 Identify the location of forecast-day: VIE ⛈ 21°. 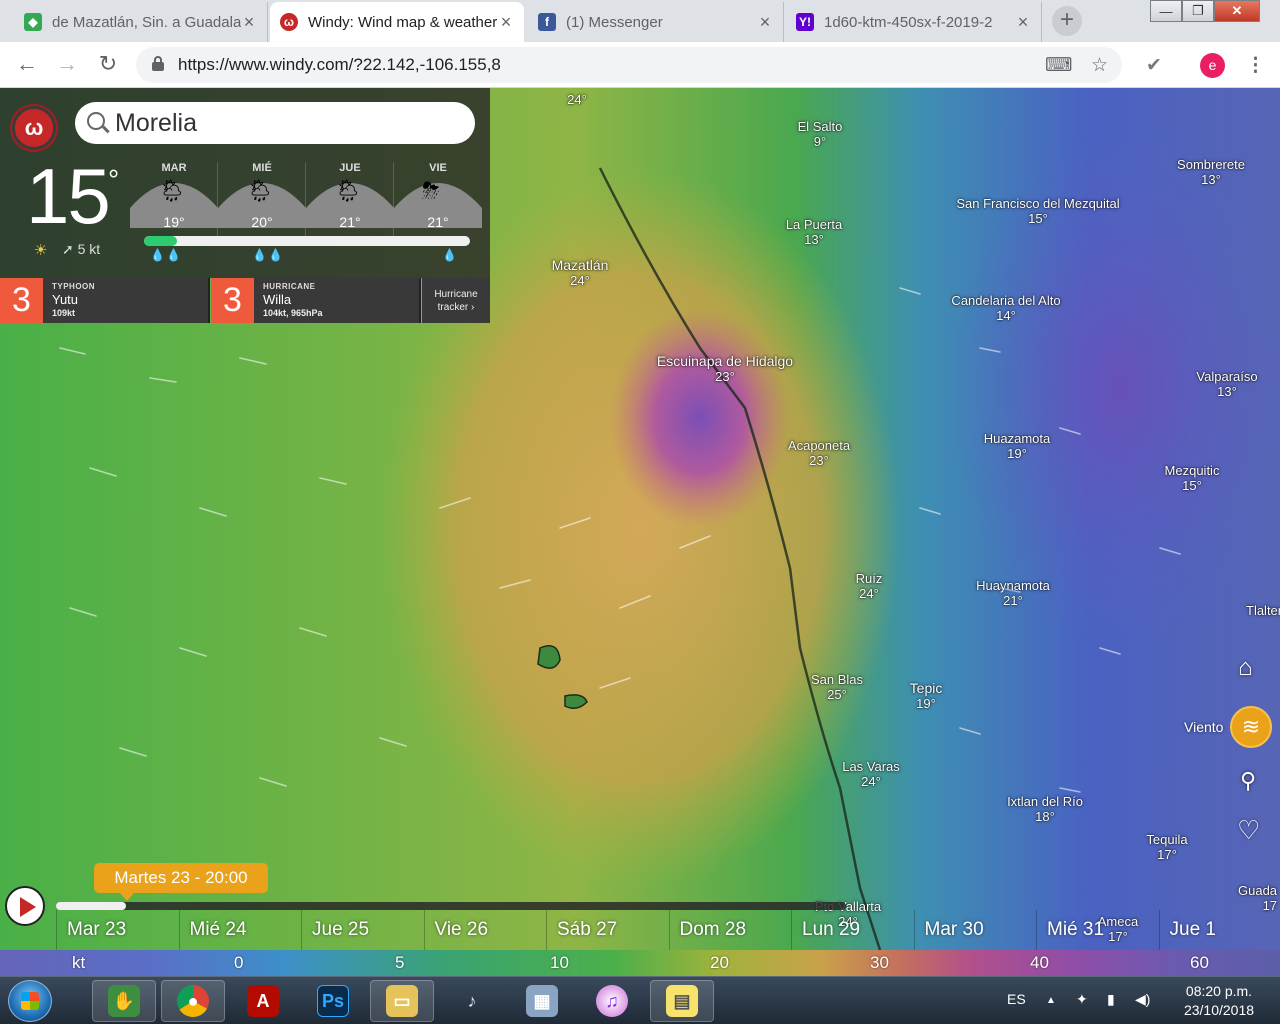
(438, 202).